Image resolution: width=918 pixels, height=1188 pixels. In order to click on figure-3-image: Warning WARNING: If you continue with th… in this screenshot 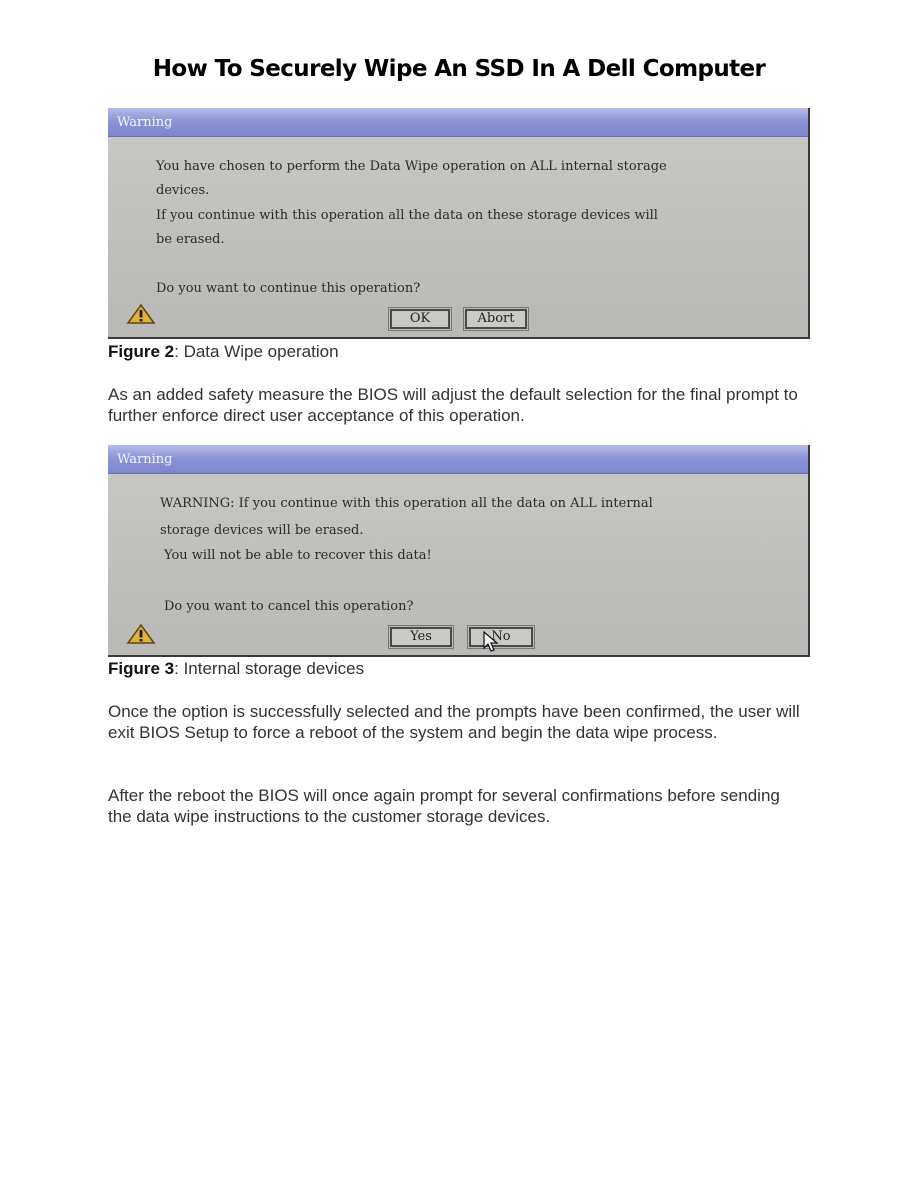, I will do `click(459, 551)`.